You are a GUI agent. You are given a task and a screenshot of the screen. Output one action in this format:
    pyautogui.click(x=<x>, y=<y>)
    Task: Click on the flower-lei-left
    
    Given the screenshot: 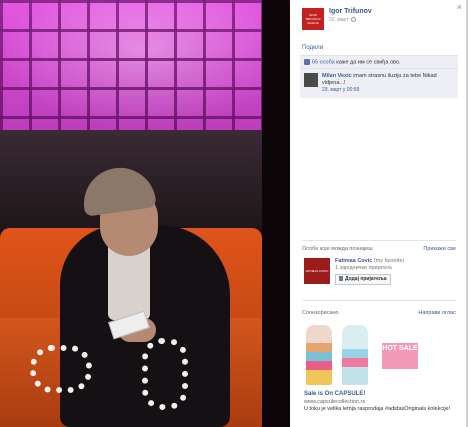 What is the action you would take?
    pyautogui.click(x=61, y=369)
    